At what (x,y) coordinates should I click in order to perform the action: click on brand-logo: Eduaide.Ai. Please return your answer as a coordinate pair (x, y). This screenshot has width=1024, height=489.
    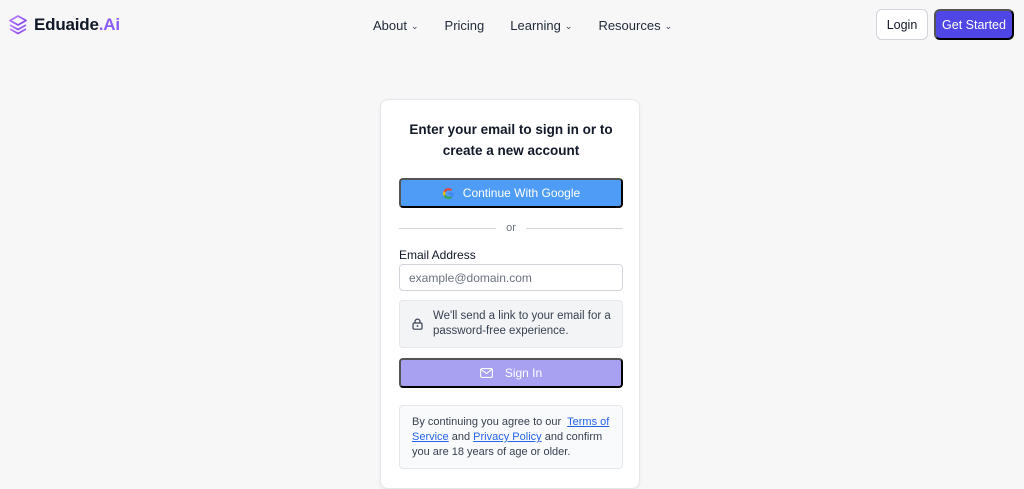
    Looking at the image, I should click on (64, 25).